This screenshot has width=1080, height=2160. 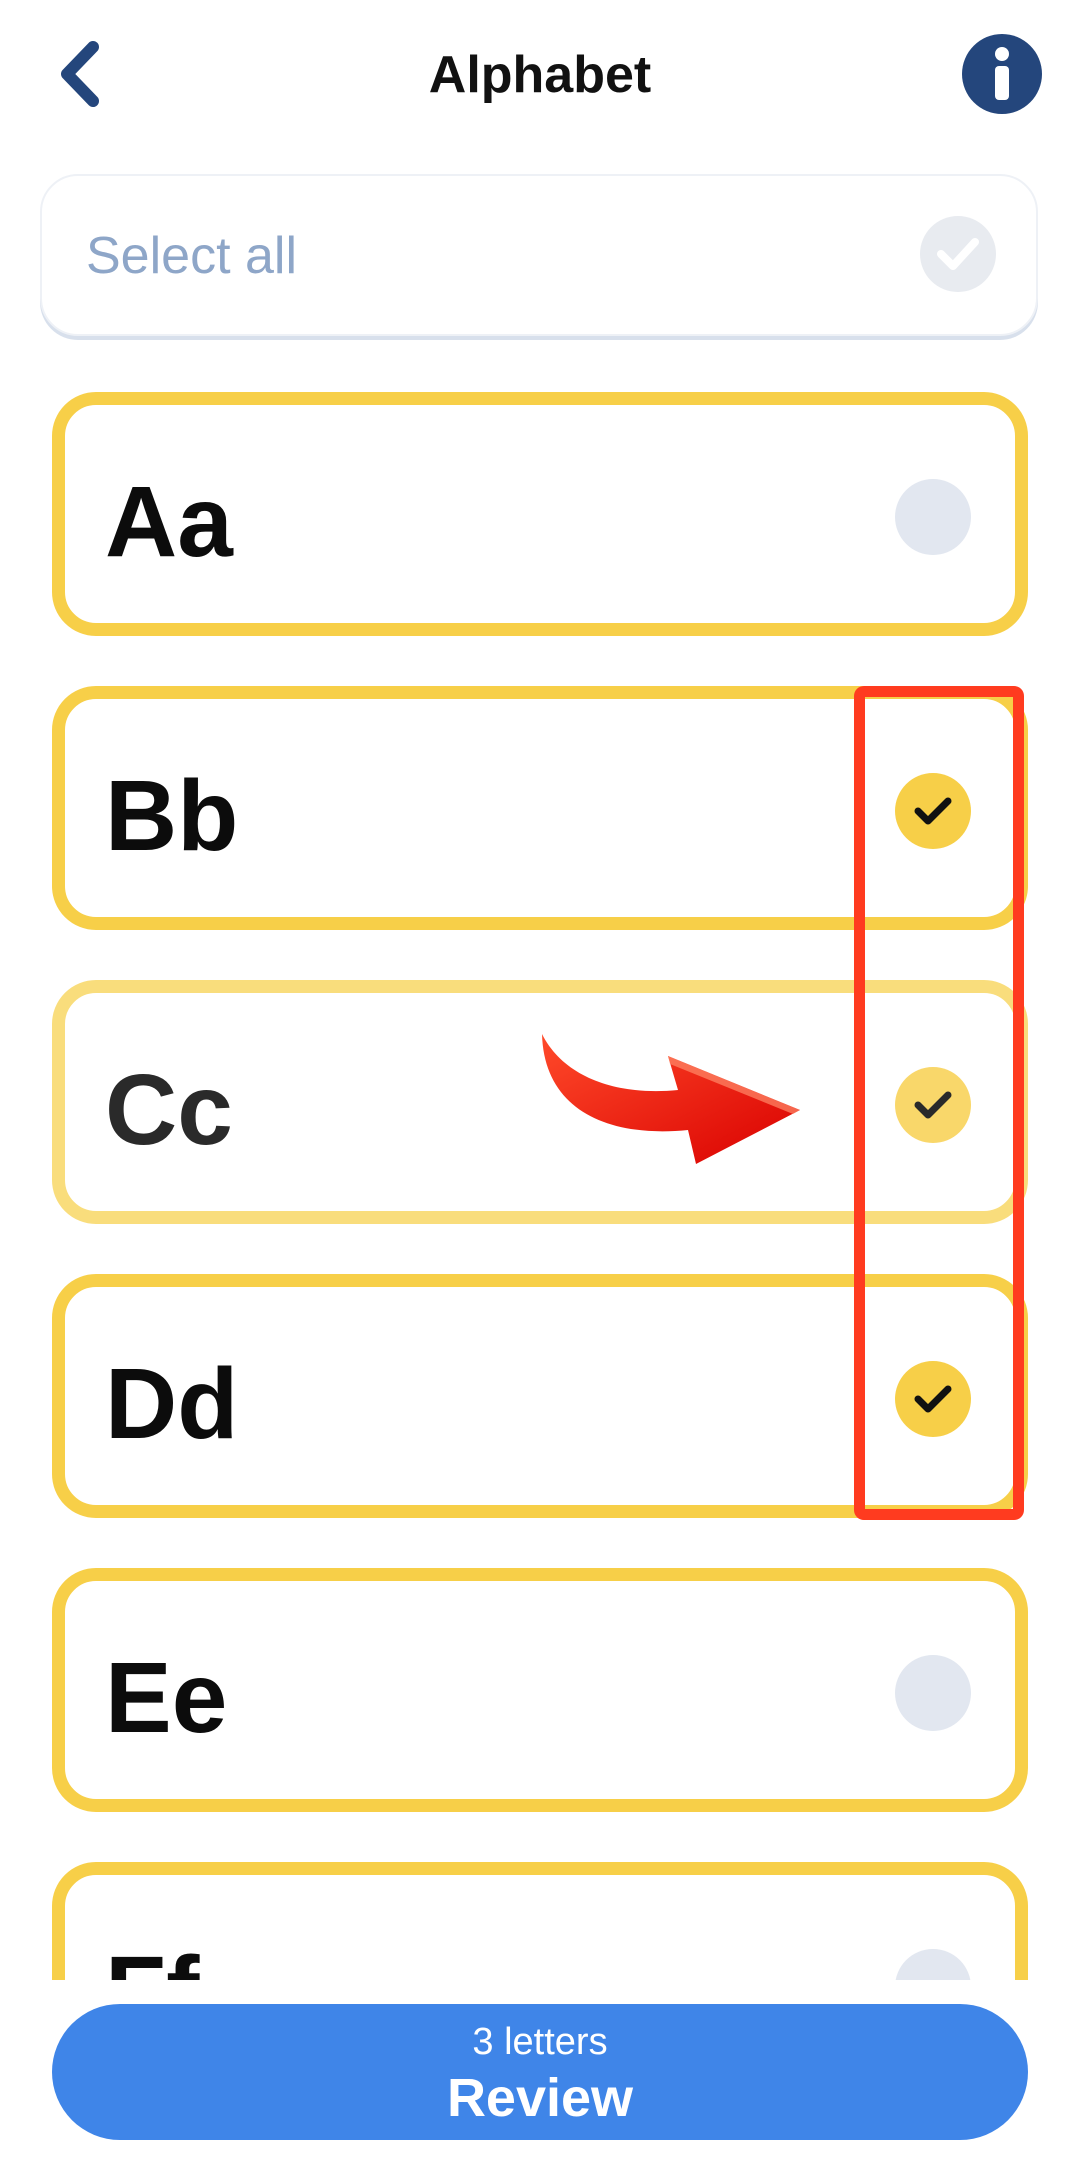 I want to click on review-button: 3 letters Review, so click(x=540, y=2072).